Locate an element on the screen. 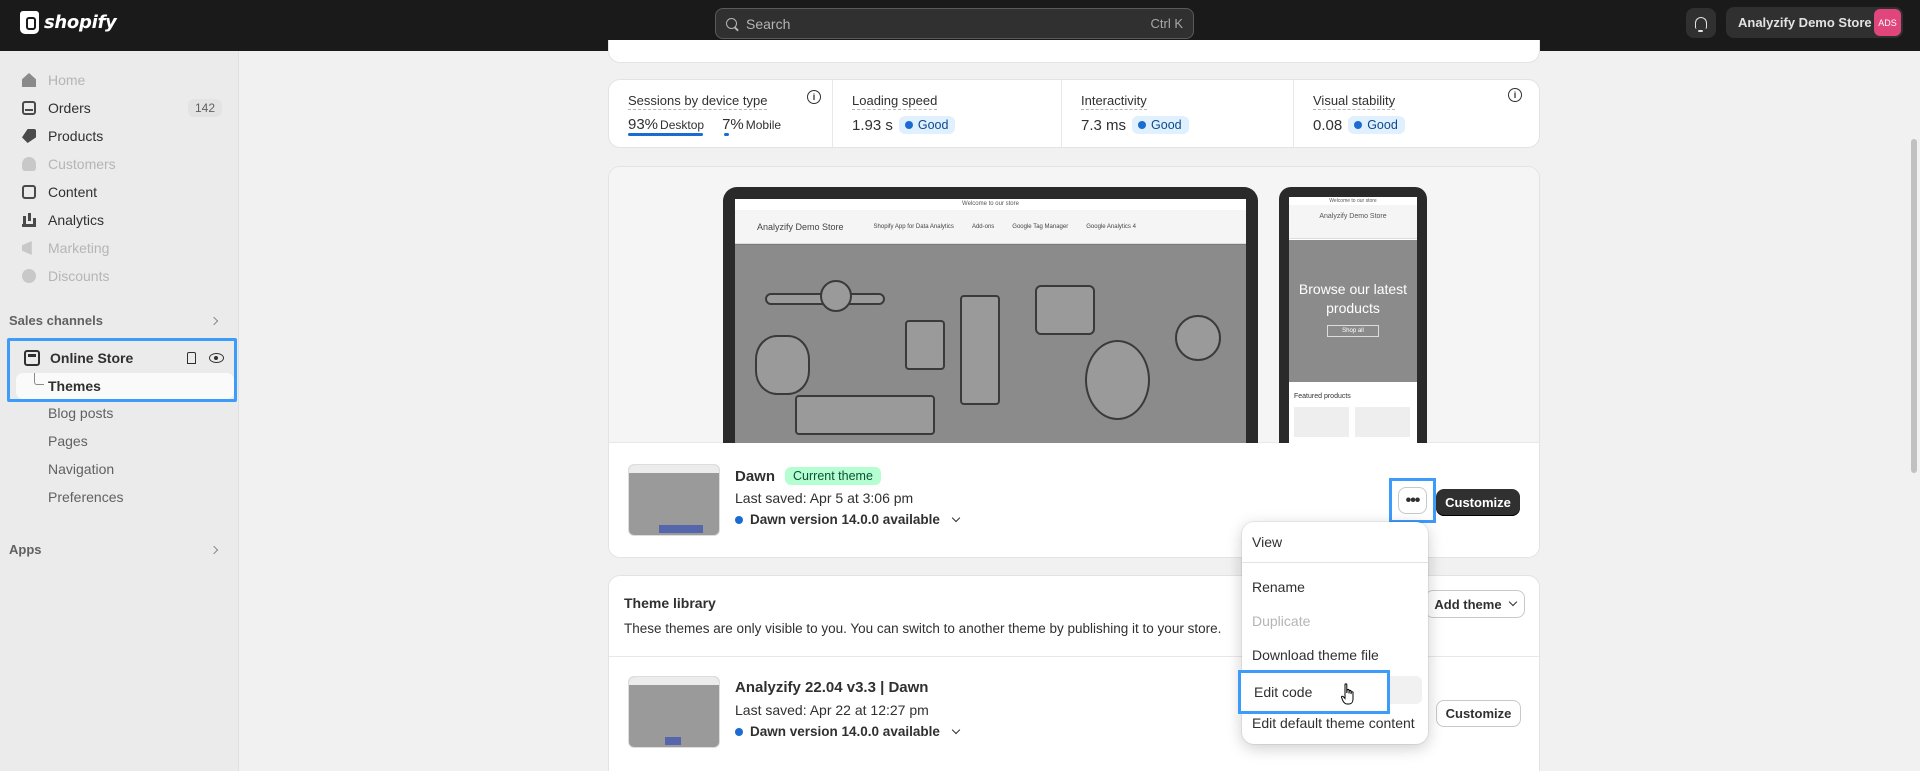 This screenshot has width=1920, height=771. metric-label: Visual stability is located at coordinates (1354, 101).